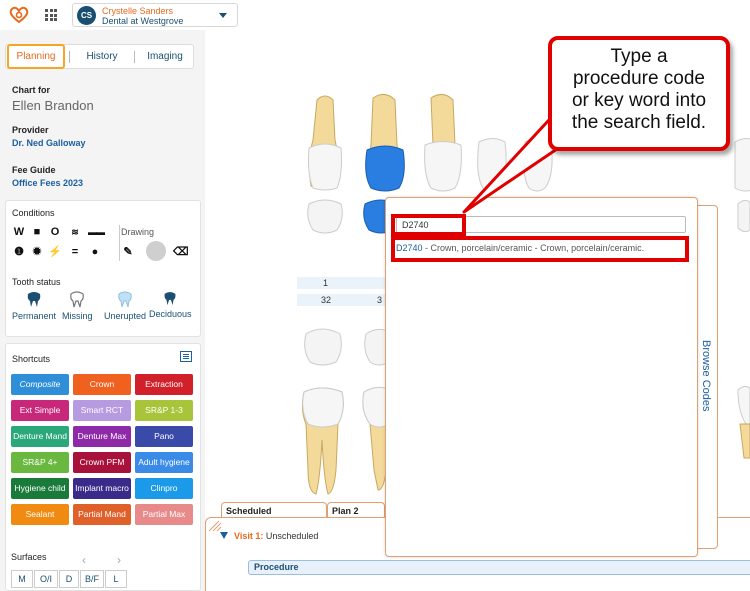 Image resolution: width=750 pixels, height=591 pixels. I want to click on chevron-left-icon: ‹, so click(84, 560).